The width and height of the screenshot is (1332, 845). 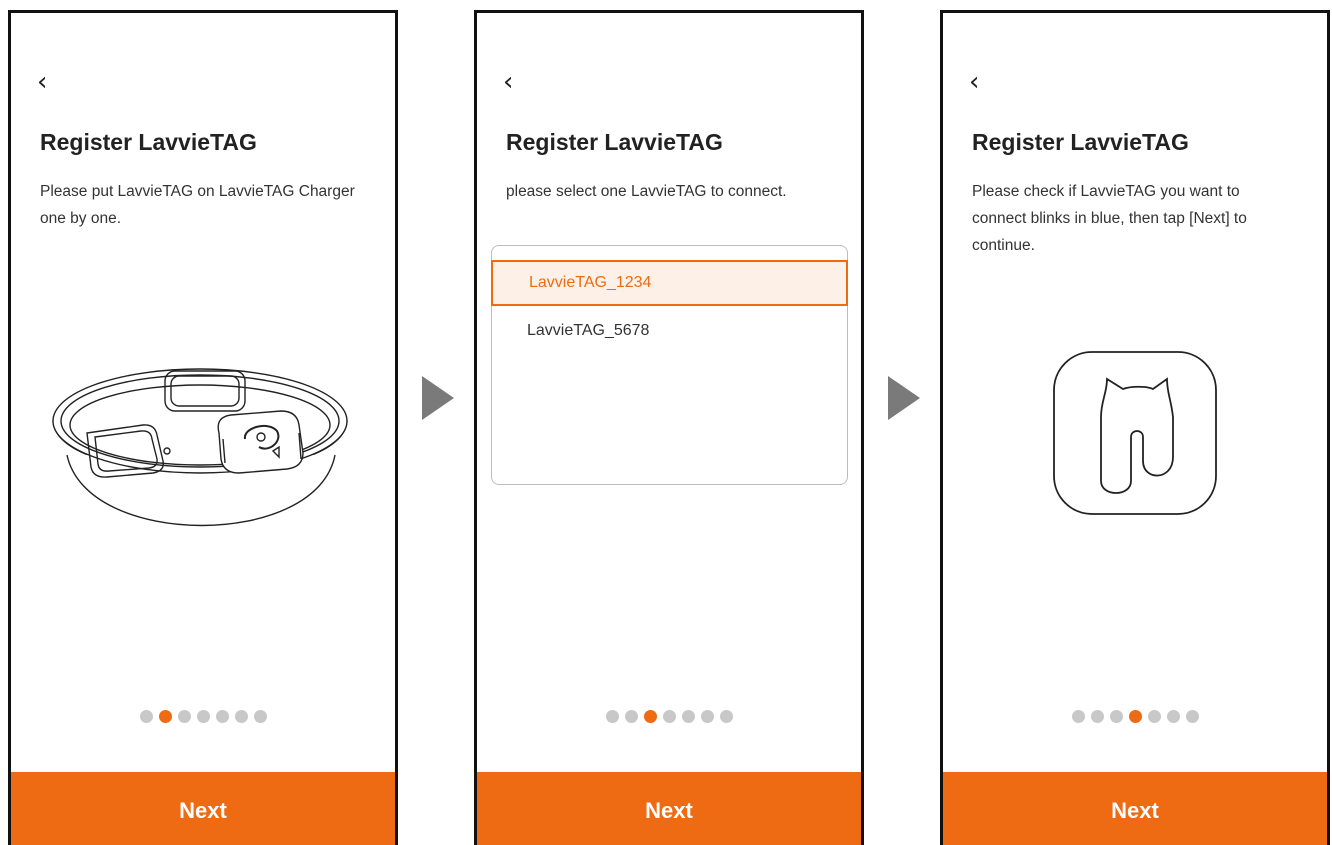 I want to click on charger-illustration, so click(x=200, y=447).